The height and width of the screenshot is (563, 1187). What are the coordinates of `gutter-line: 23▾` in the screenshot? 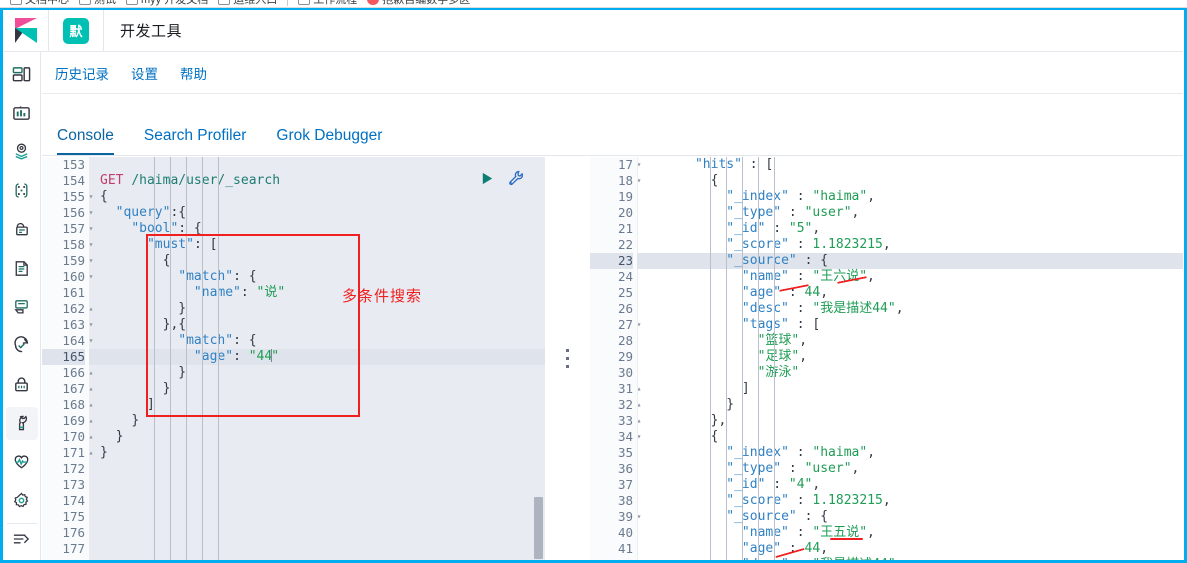 It's located at (615, 261).